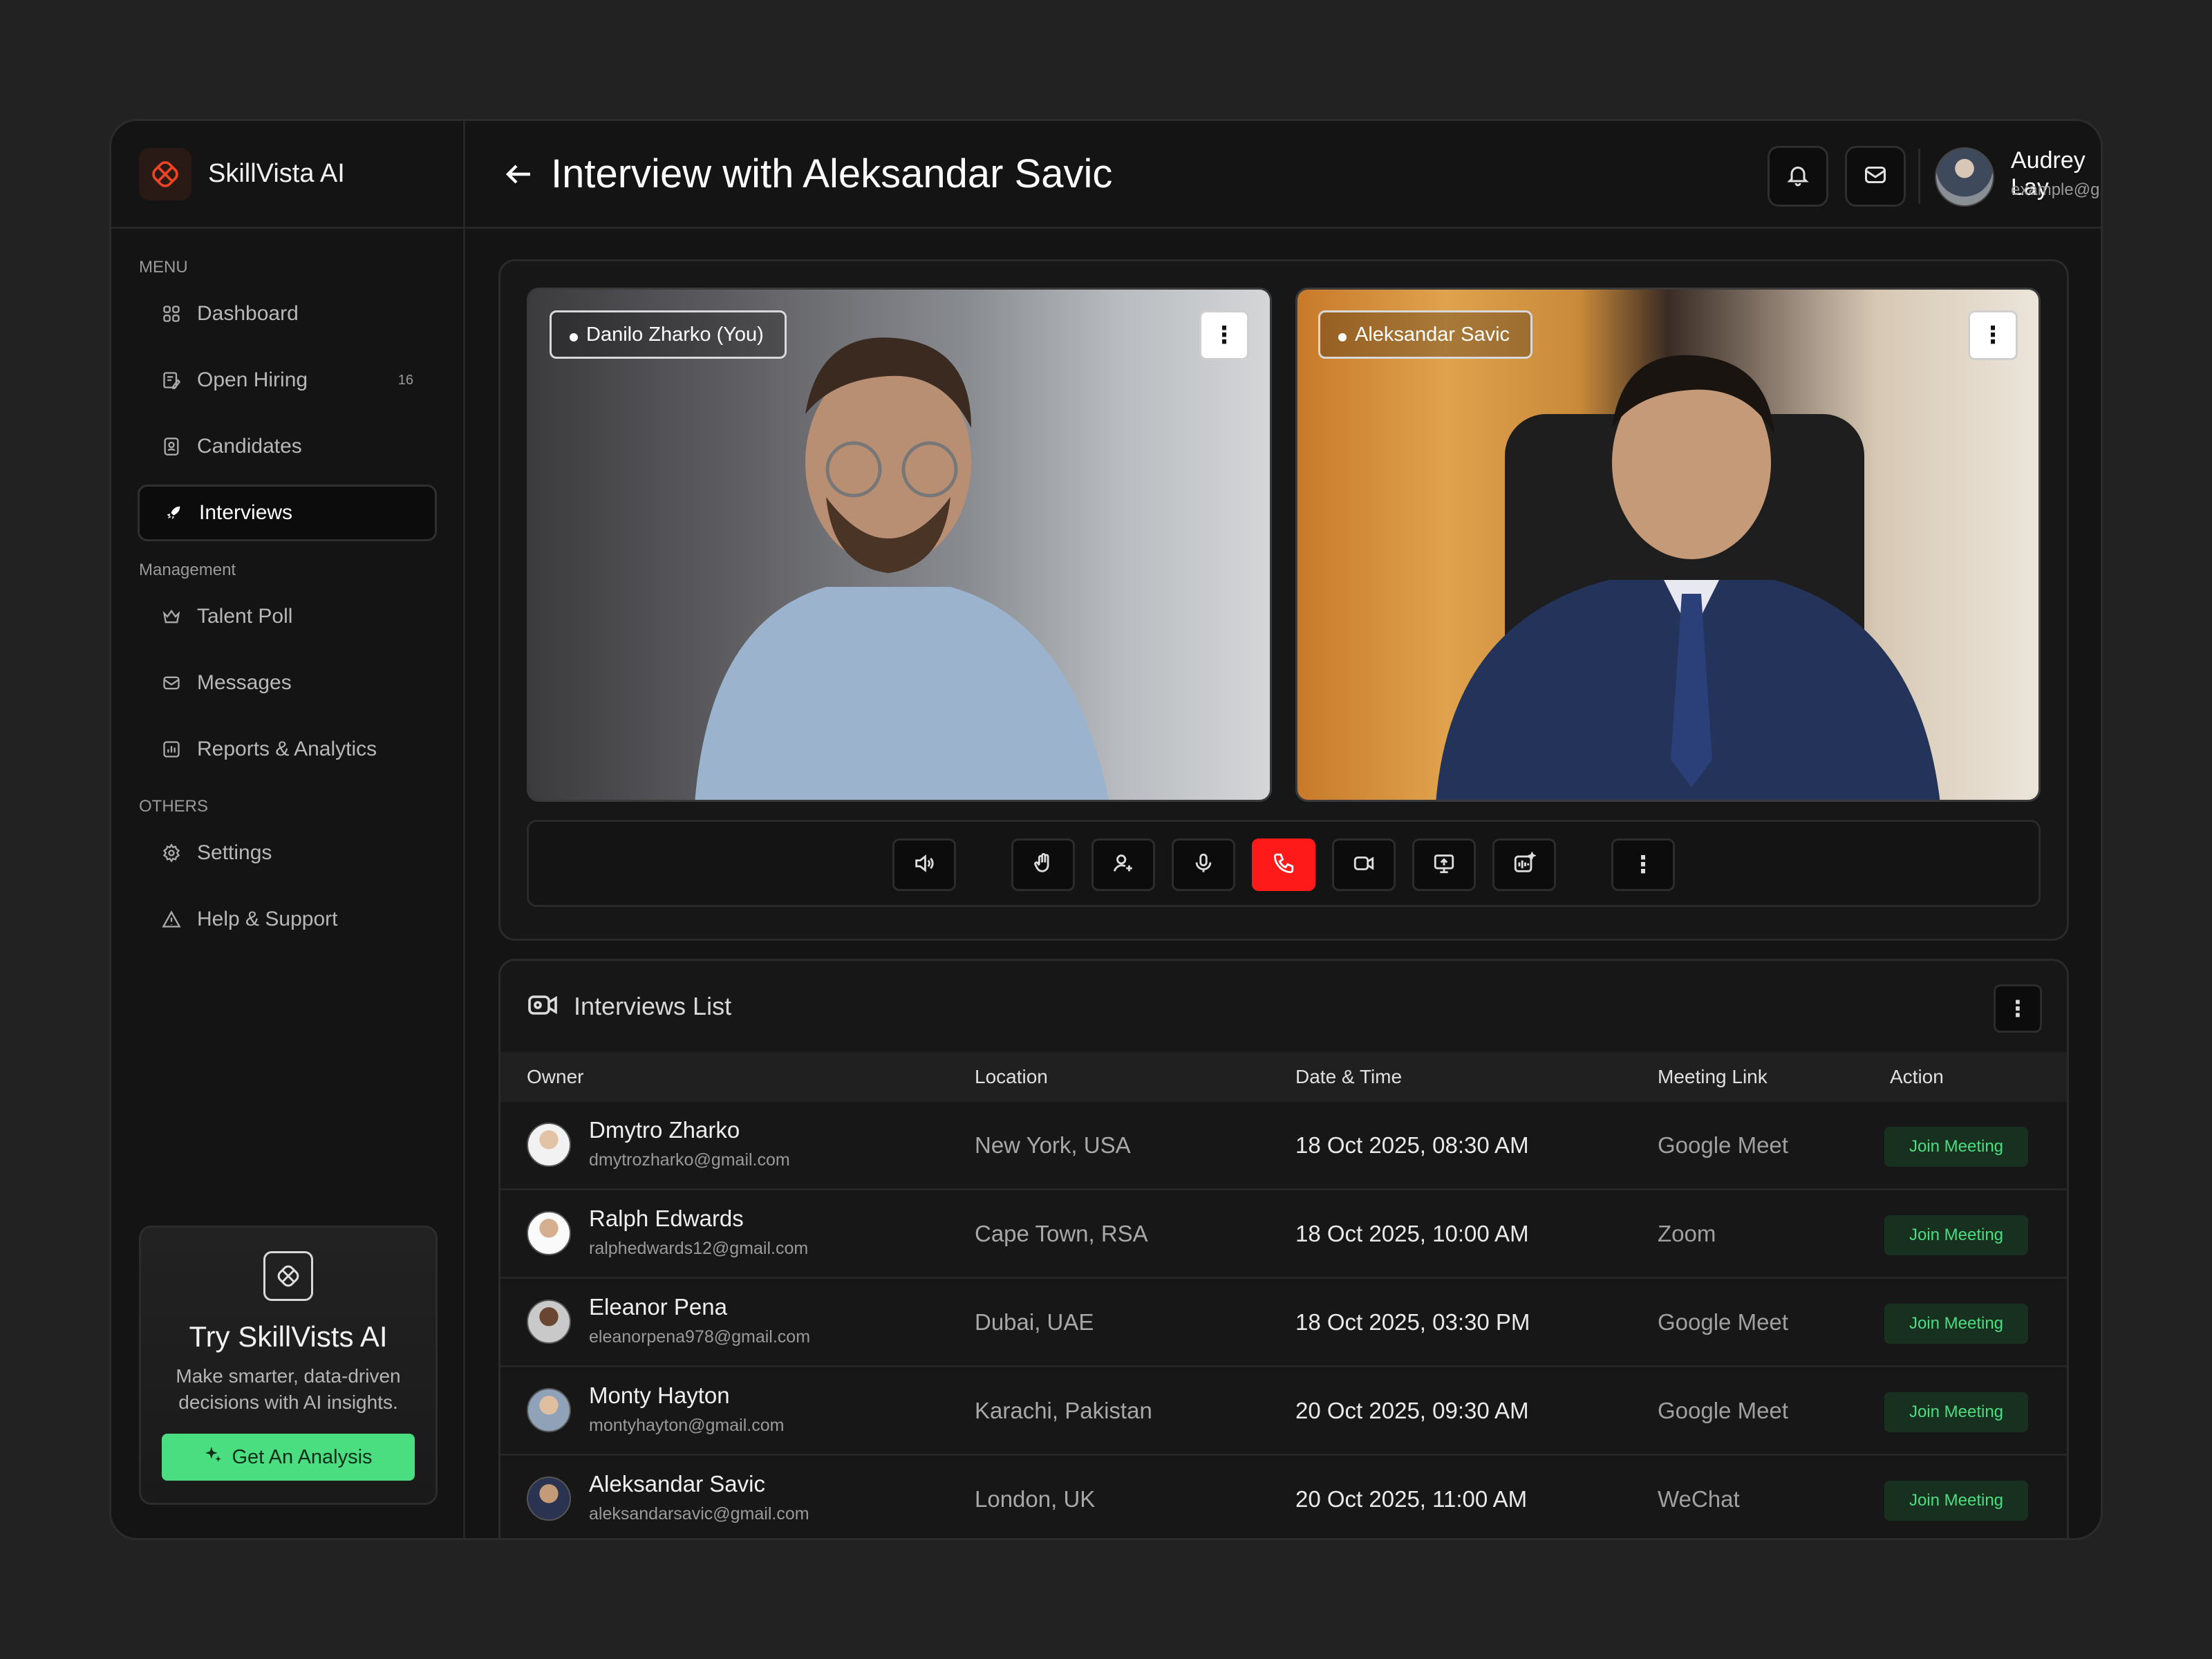  What do you see at coordinates (1919, 176) in the screenshot?
I see `header-divider` at bounding box center [1919, 176].